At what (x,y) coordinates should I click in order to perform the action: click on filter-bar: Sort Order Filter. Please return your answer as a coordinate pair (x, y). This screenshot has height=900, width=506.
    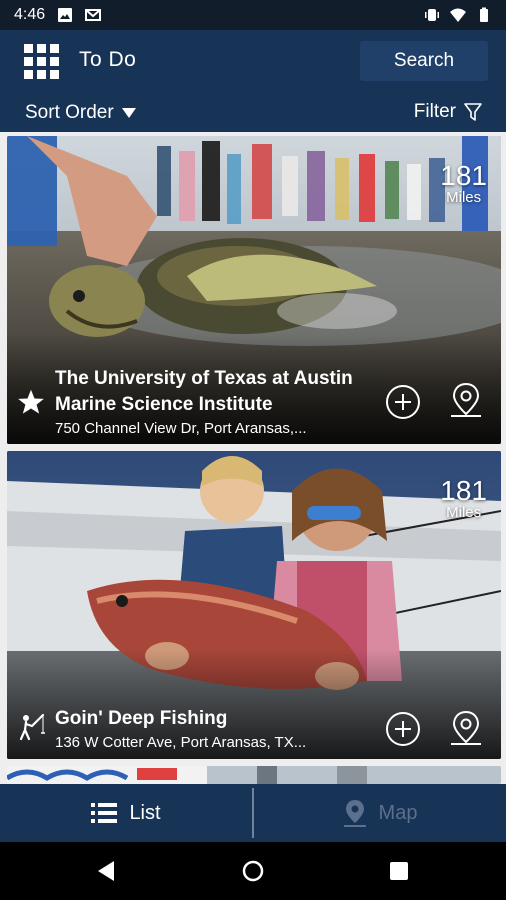
    Looking at the image, I should click on (253, 112).